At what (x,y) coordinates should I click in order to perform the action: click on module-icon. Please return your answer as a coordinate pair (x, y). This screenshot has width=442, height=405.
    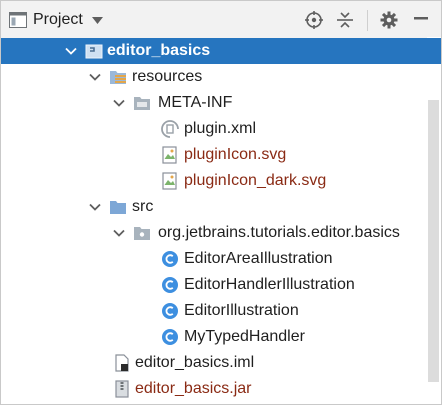
    Looking at the image, I should click on (94, 51).